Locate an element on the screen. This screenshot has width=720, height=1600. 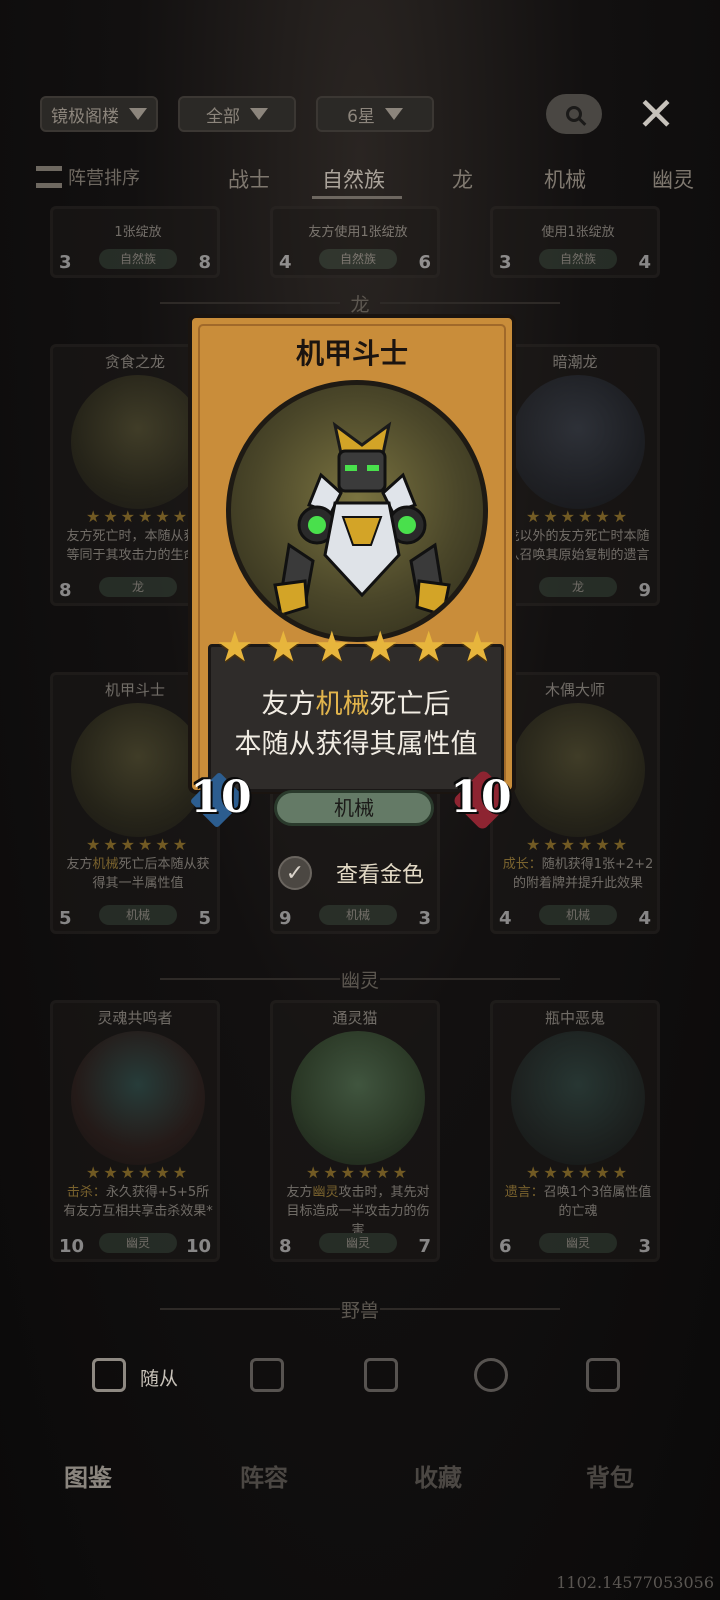
card-health: 9 is located at coordinates (644, 590).